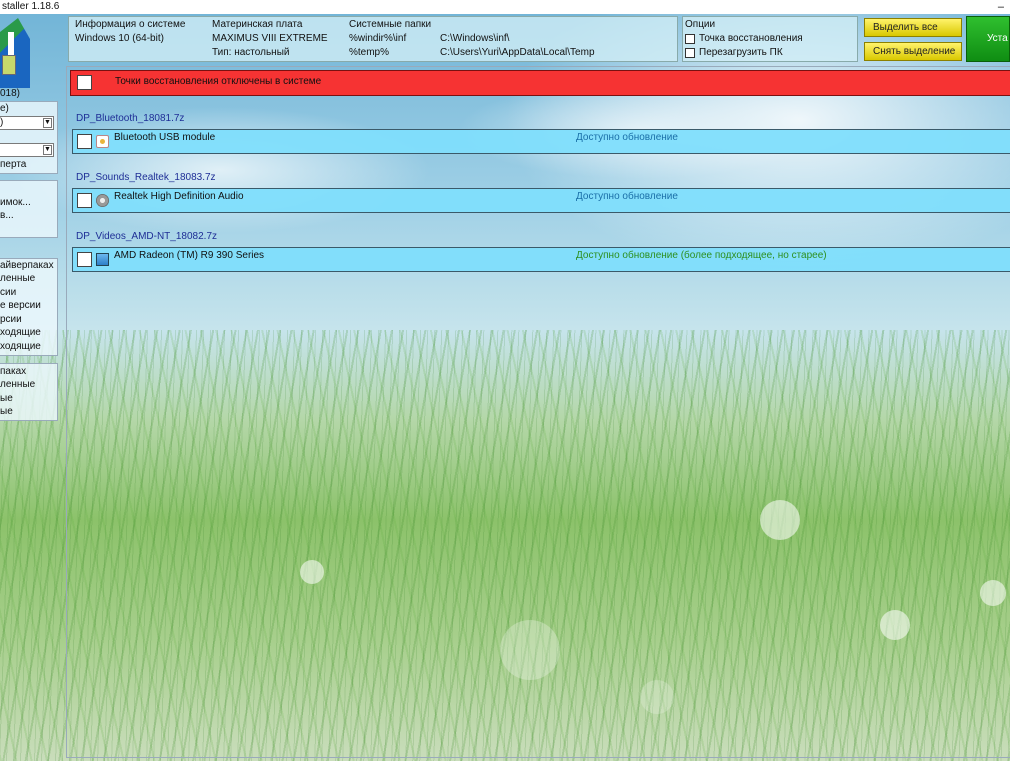  What do you see at coordinates (13, 371) in the screenshot?
I see `filter-item: паках` at bounding box center [13, 371].